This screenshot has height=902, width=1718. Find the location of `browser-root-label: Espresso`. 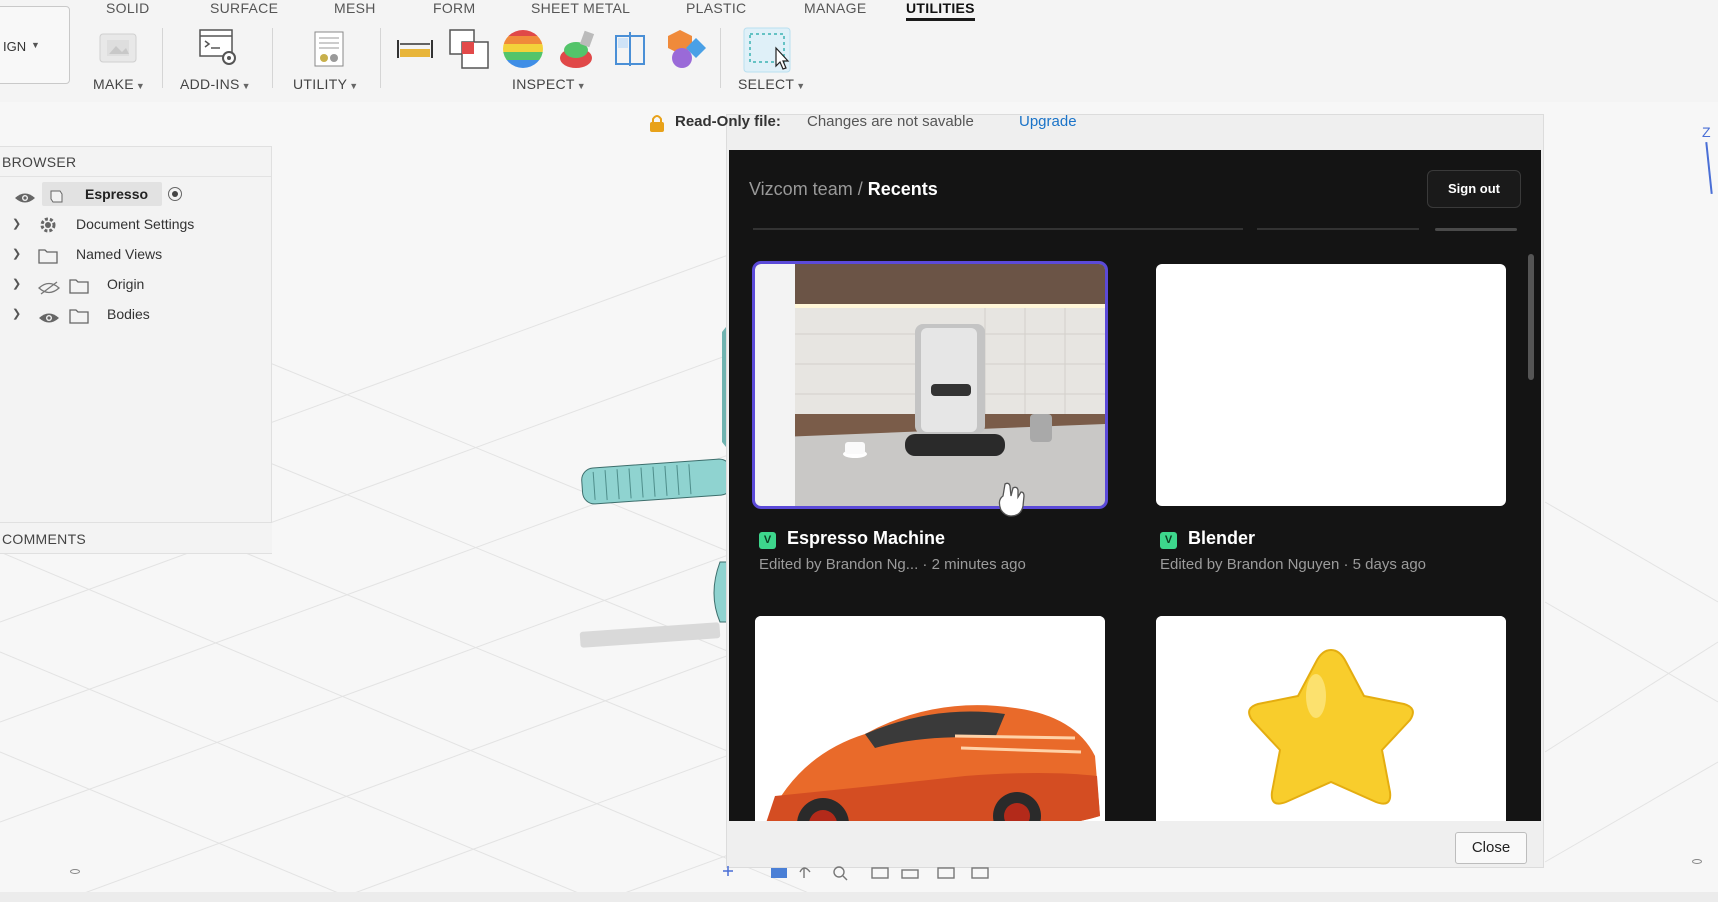

browser-root-label: Espresso is located at coordinates (117, 194).